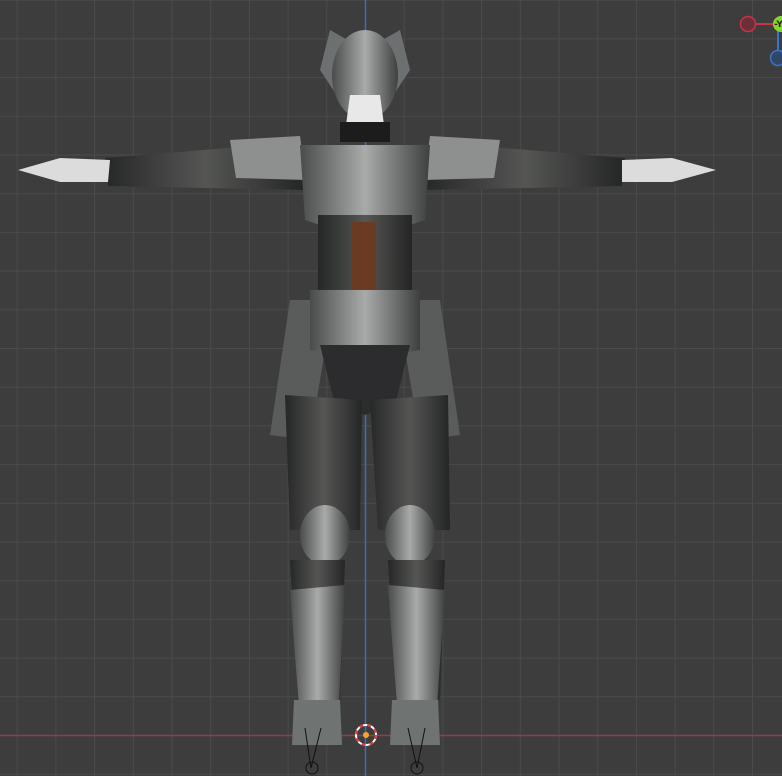 This screenshot has width=782, height=776. What do you see at coordinates (775, 58) in the screenshot?
I see `gizmo-z-negative-icon` at bounding box center [775, 58].